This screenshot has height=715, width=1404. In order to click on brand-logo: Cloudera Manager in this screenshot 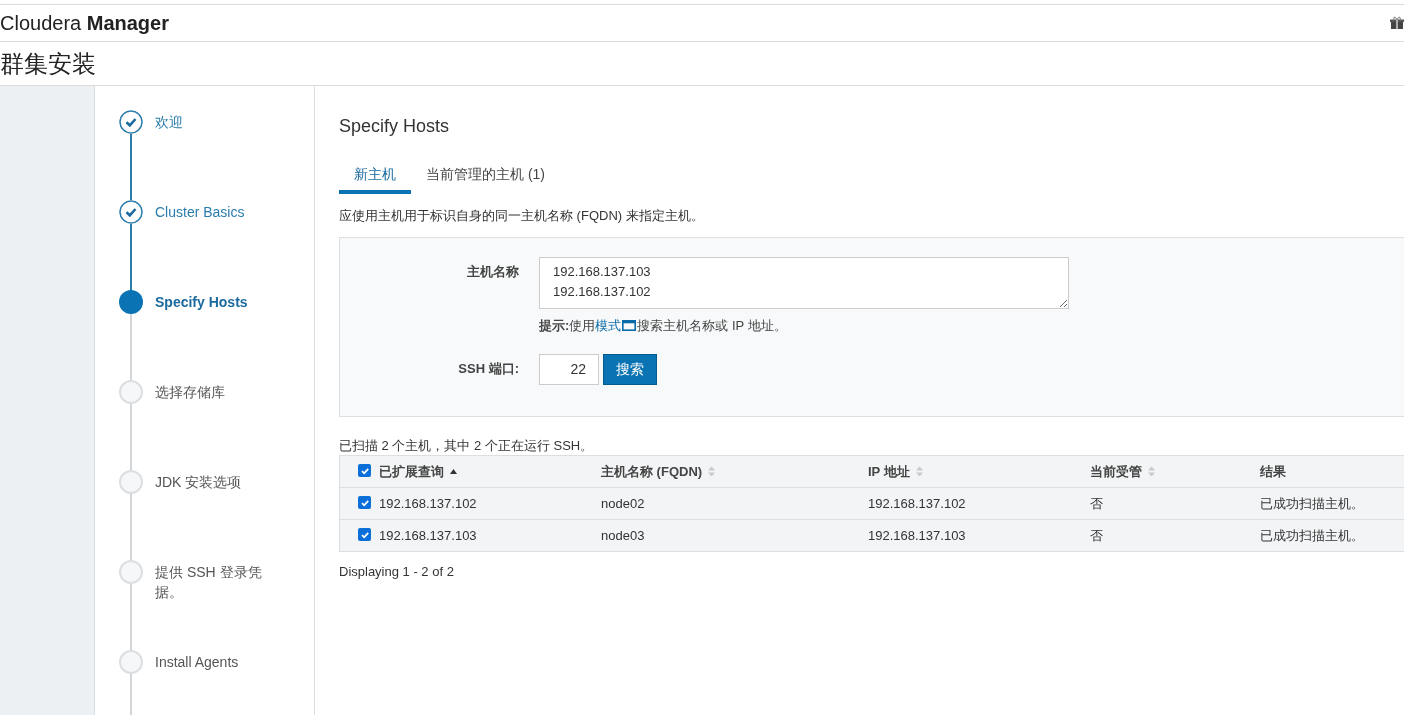, I will do `click(84, 23)`.